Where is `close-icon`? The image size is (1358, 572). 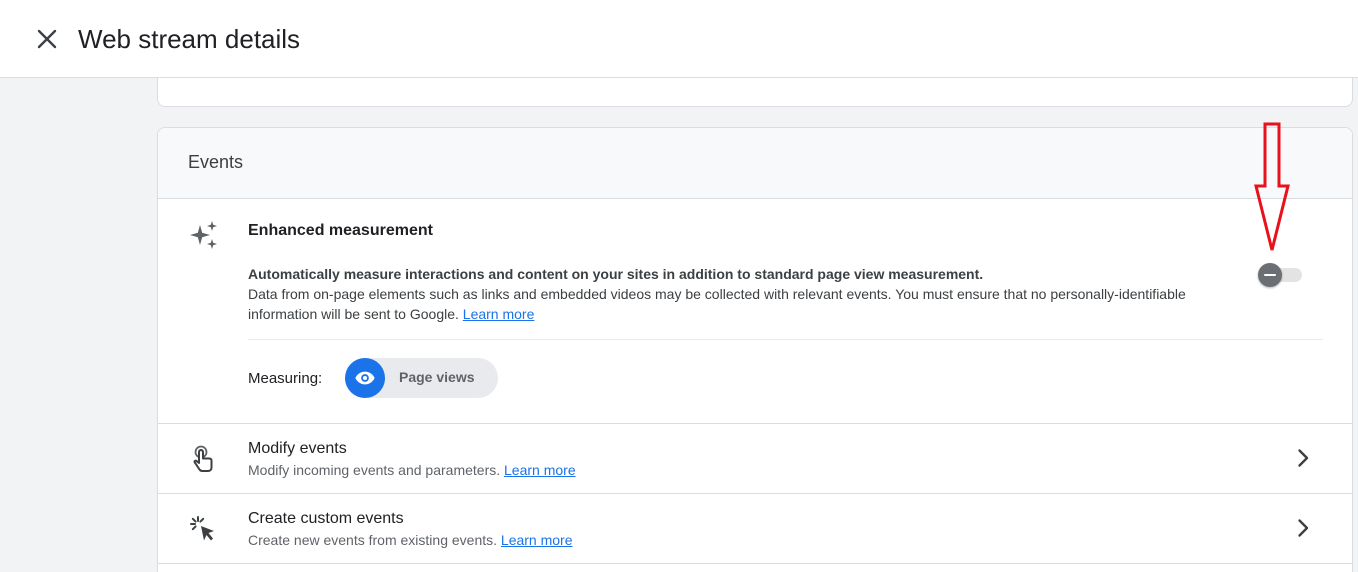 close-icon is located at coordinates (47, 39).